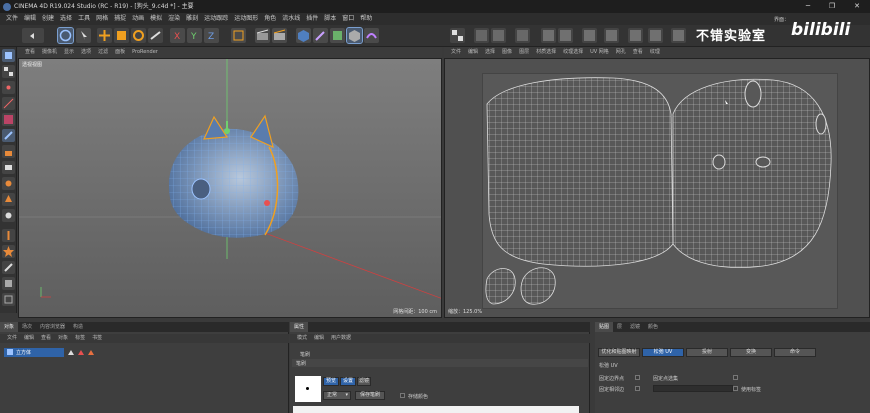 The height and width of the screenshot is (413, 870). Describe the element at coordinates (145, 52) in the screenshot. I see `viewport-menu-item-6: ProRender` at that location.